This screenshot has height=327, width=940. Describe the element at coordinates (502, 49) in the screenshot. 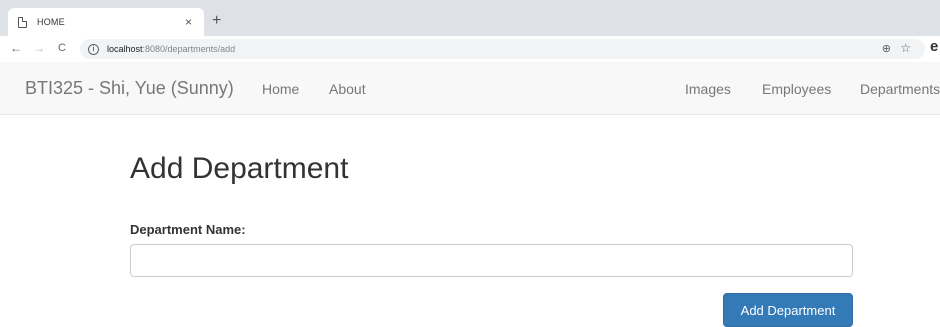

I see `address-bar: i localhost:8080/departments/add ⊕ ☆` at that location.